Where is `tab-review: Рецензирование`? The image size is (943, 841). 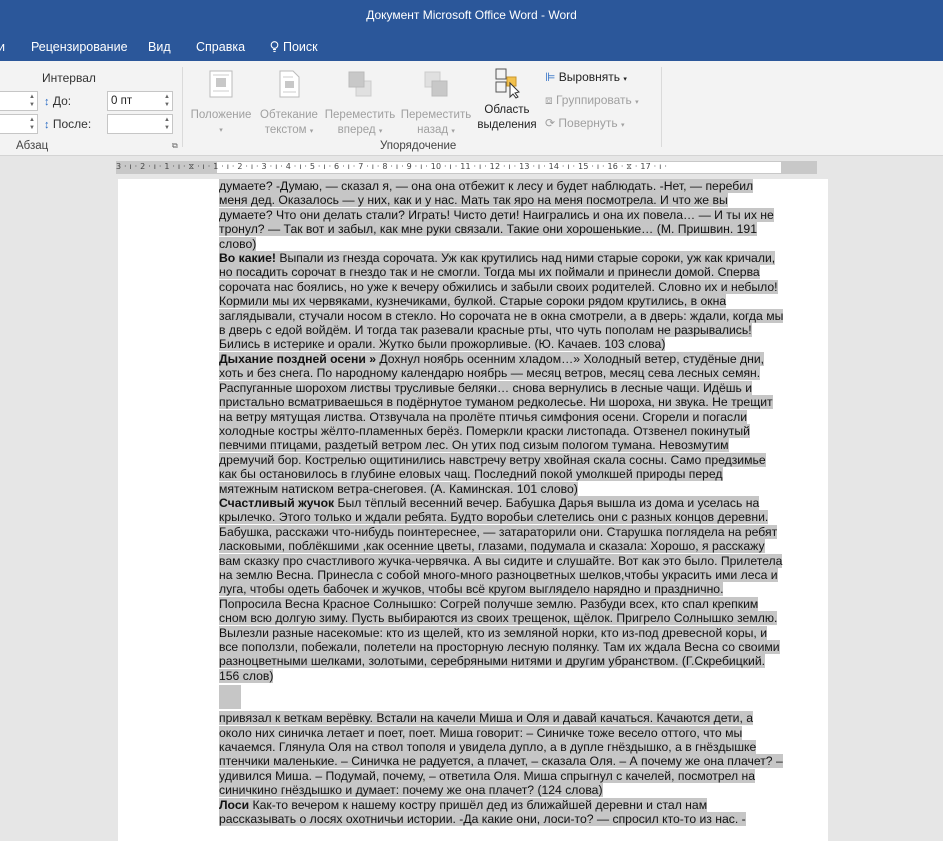
tab-review: Рецензирование is located at coordinates (79, 47).